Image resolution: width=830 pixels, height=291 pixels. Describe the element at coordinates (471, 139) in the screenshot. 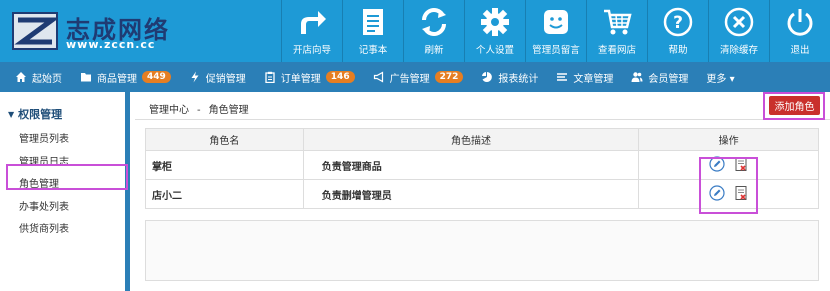

I see `column-header-role-desc: 角色描述` at that location.